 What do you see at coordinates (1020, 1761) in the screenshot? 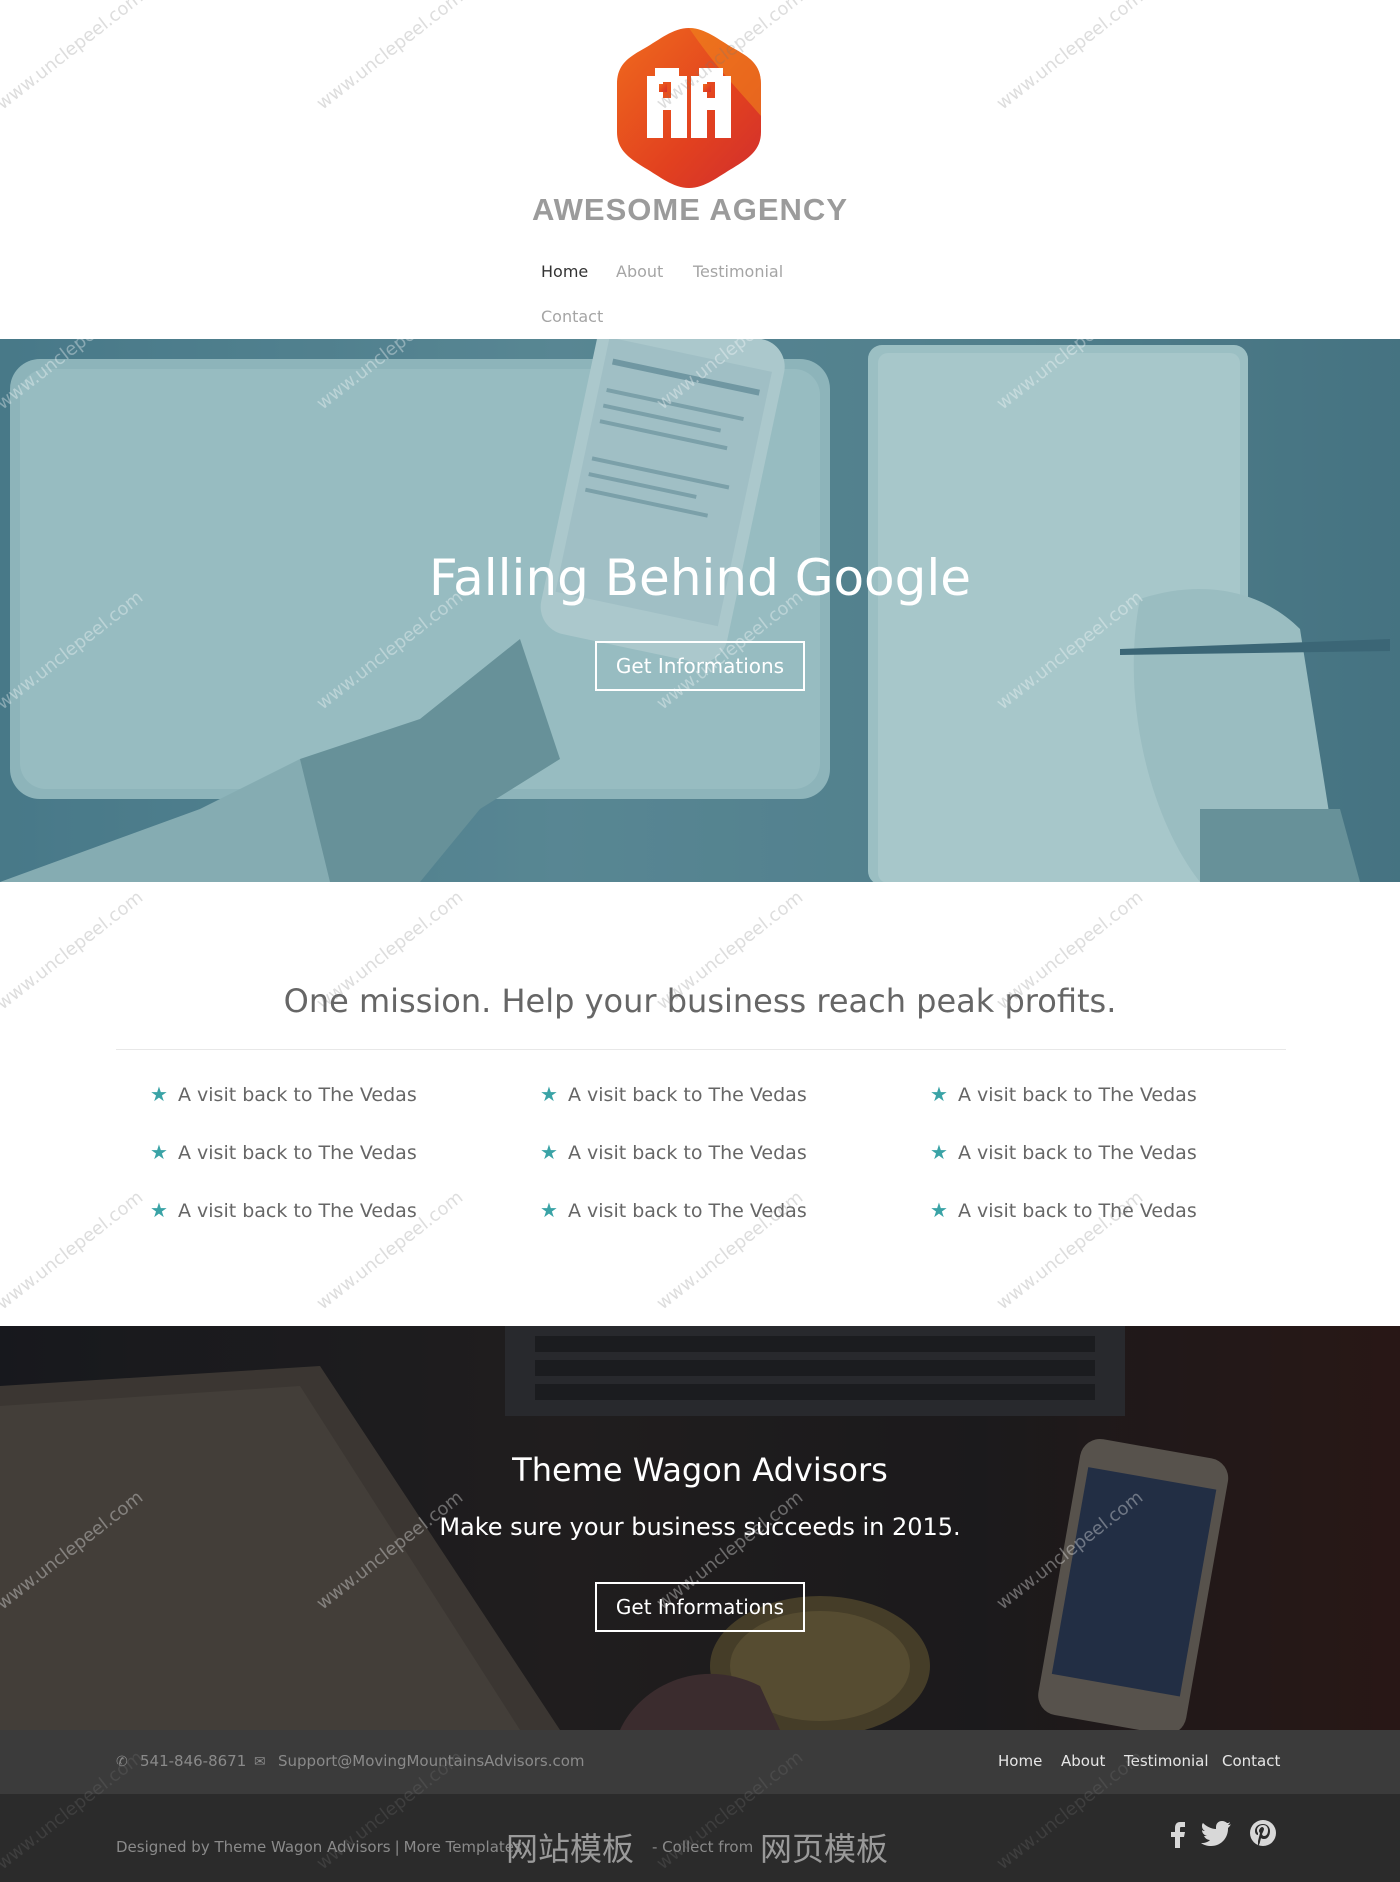
I see `footer-nav-home: Home` at bounding box center [1020, 1761].